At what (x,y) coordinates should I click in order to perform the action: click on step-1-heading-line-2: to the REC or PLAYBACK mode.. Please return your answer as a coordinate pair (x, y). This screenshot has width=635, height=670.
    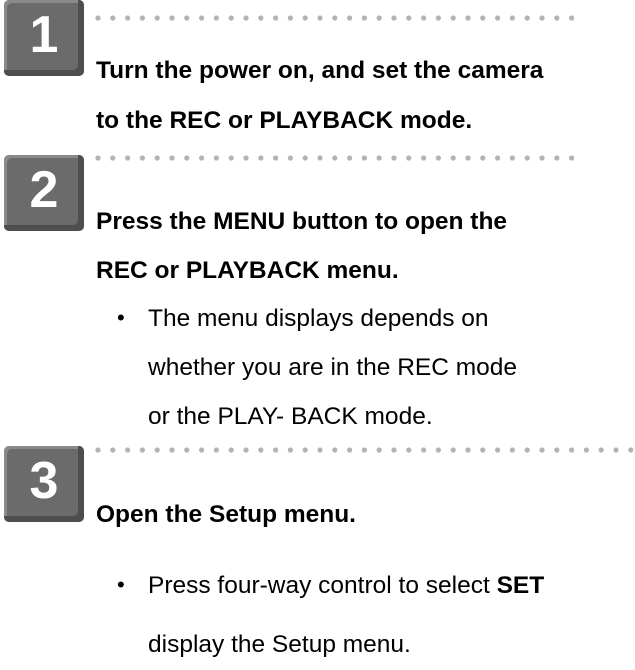
    Looking at the image, I should click on (284, 120).